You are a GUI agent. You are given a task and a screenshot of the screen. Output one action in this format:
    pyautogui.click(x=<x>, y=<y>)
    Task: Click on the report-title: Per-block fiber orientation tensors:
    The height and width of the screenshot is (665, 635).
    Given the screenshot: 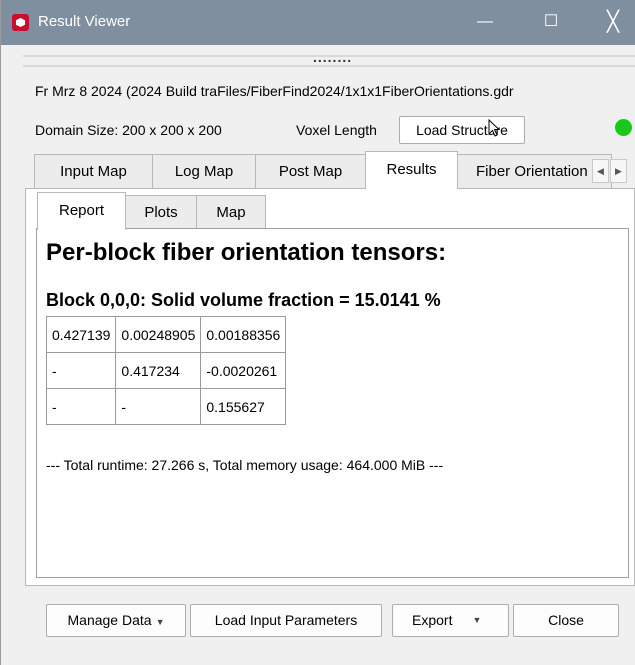 What is the action you would take?
    pyautogui.click(x=246, y=252)
    